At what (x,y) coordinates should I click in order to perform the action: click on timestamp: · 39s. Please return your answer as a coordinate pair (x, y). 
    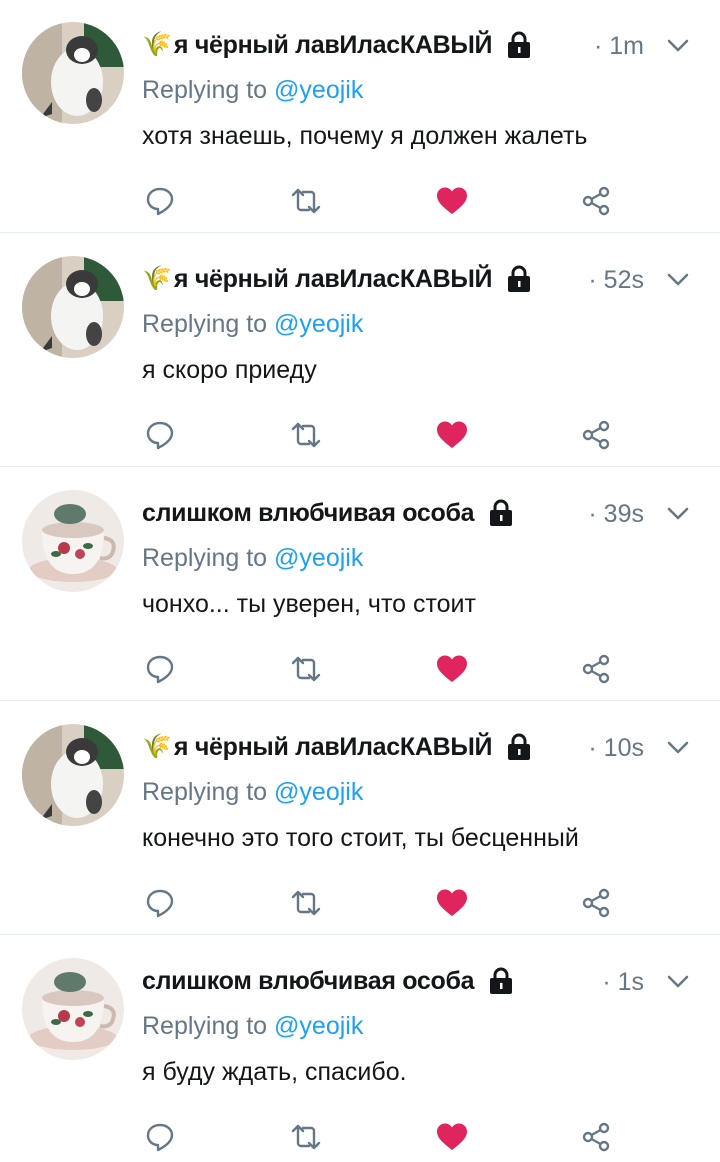
    Looking at the image, I should click on (616, 514).